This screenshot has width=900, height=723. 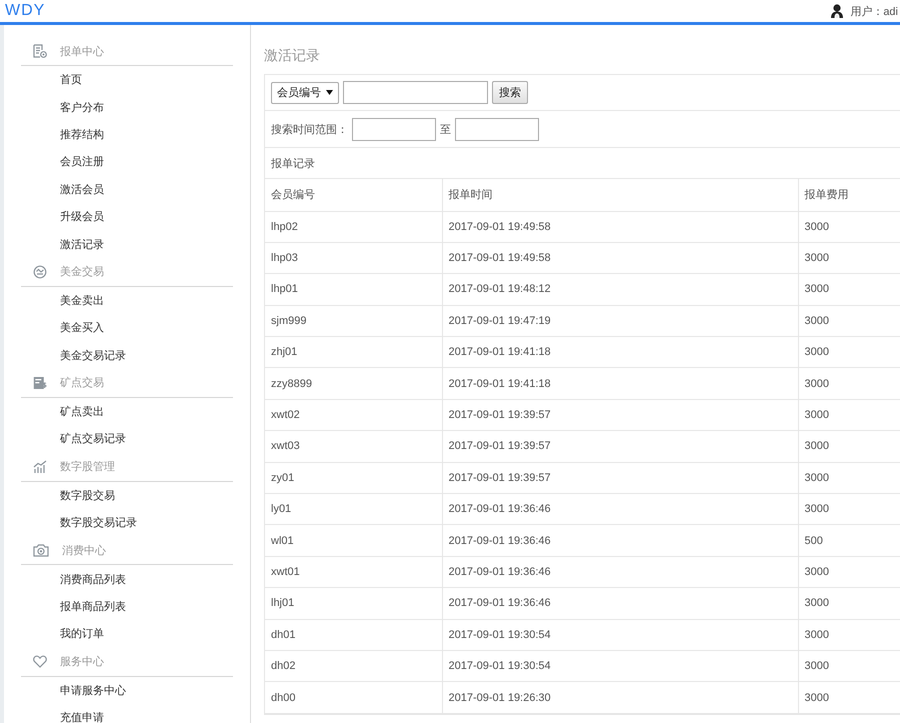 What do you see at coordinates (127, 355) in the screenshot?
I see `sidebar-item: 美金交易记录` at bounding box center [127, 355].